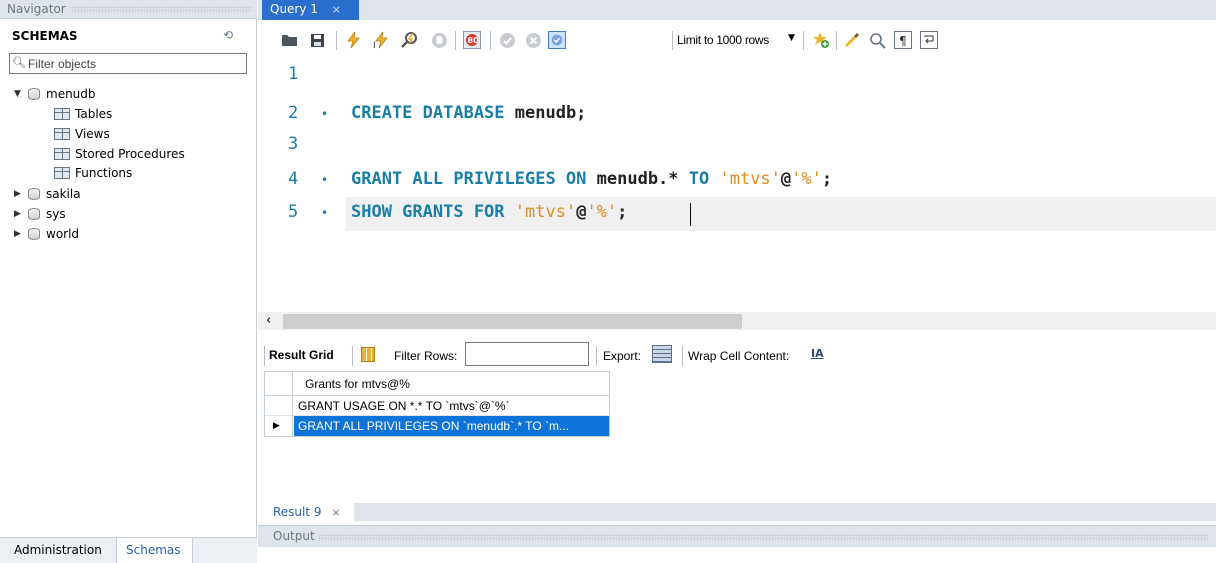  What do you see at coordinates (94, 114) in the screenshot?
I see `tree-item-label: Tables` at bounding box center [94, 114].